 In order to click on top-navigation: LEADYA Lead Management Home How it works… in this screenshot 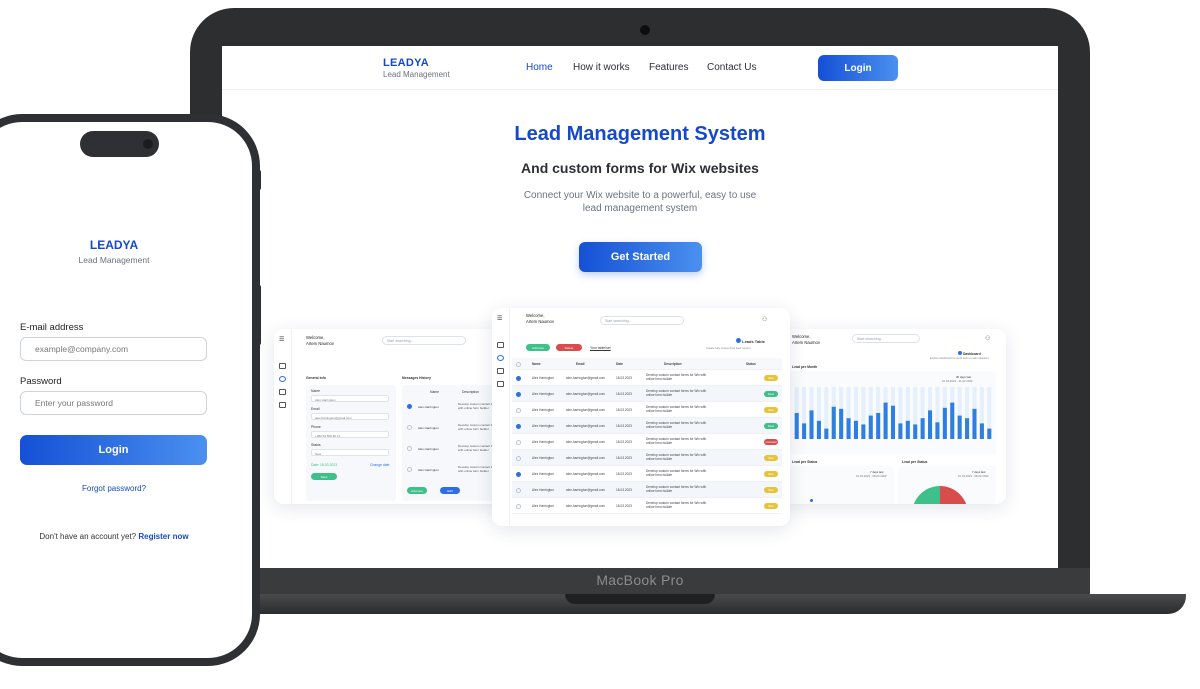, I will do `click(640, 68)`.